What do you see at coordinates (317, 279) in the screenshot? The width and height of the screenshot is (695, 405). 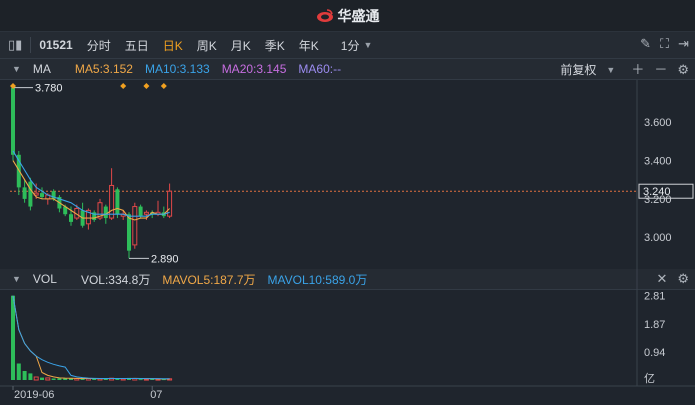 I see `mavol10-value: MAVOL10:589.0万` at bounding box center [317, 279].